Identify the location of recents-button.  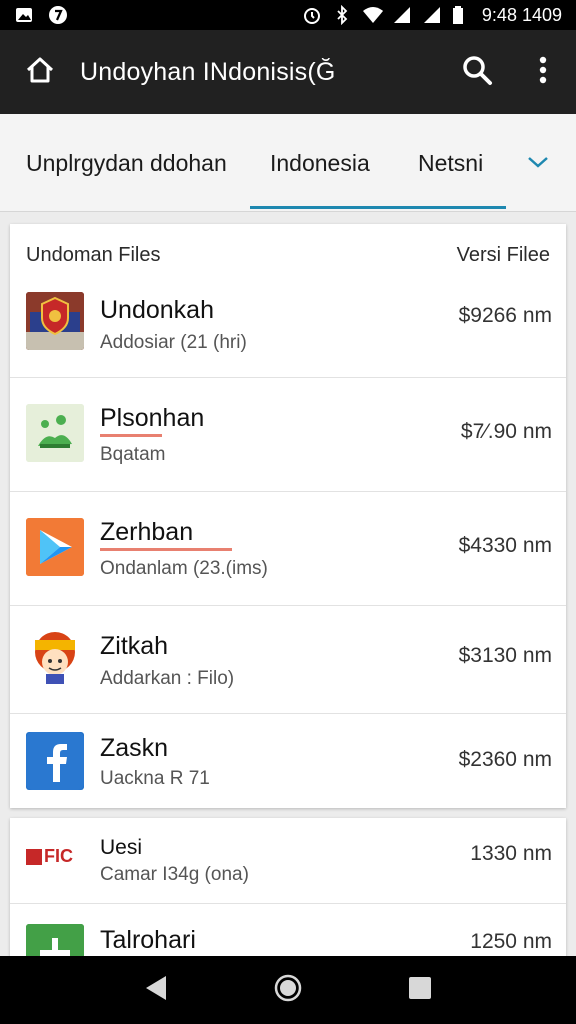
(420, 990).